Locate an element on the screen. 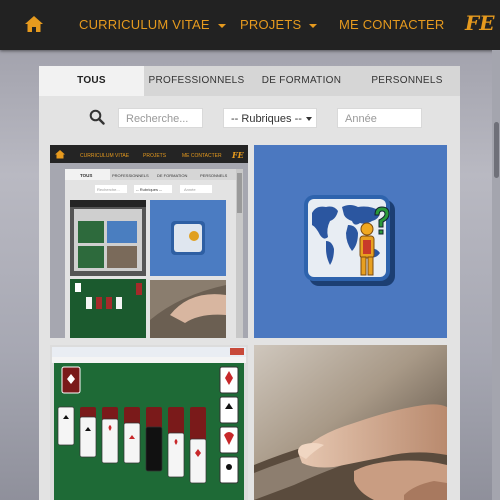  nav-projets: PROJETS is located at coordinates (279, 24).